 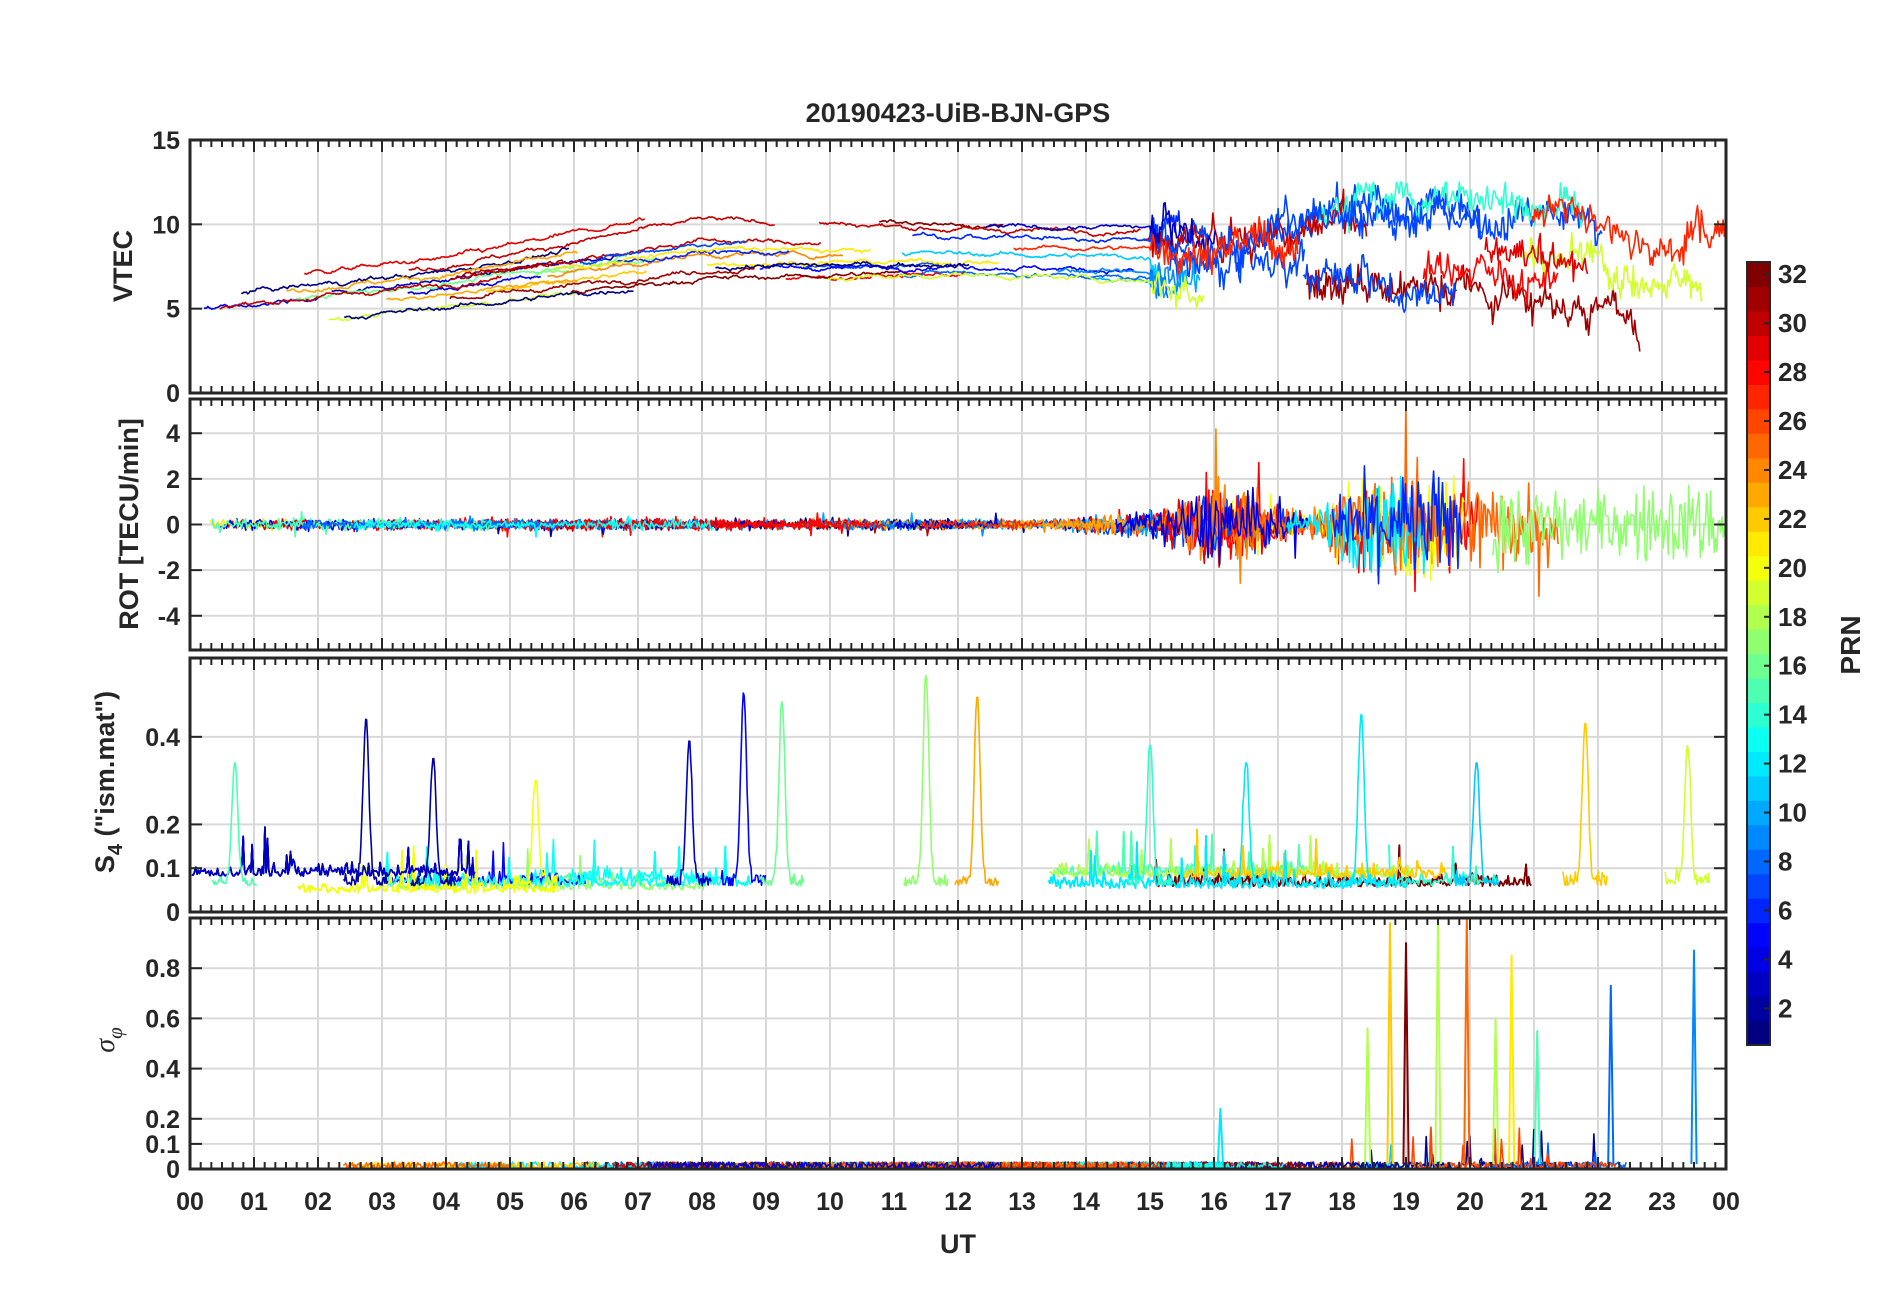 What do you see at coordinates (1150, 1202) in the screenshot?
I see `x-tick-label: 15` at bounding box center [1150, 1202].